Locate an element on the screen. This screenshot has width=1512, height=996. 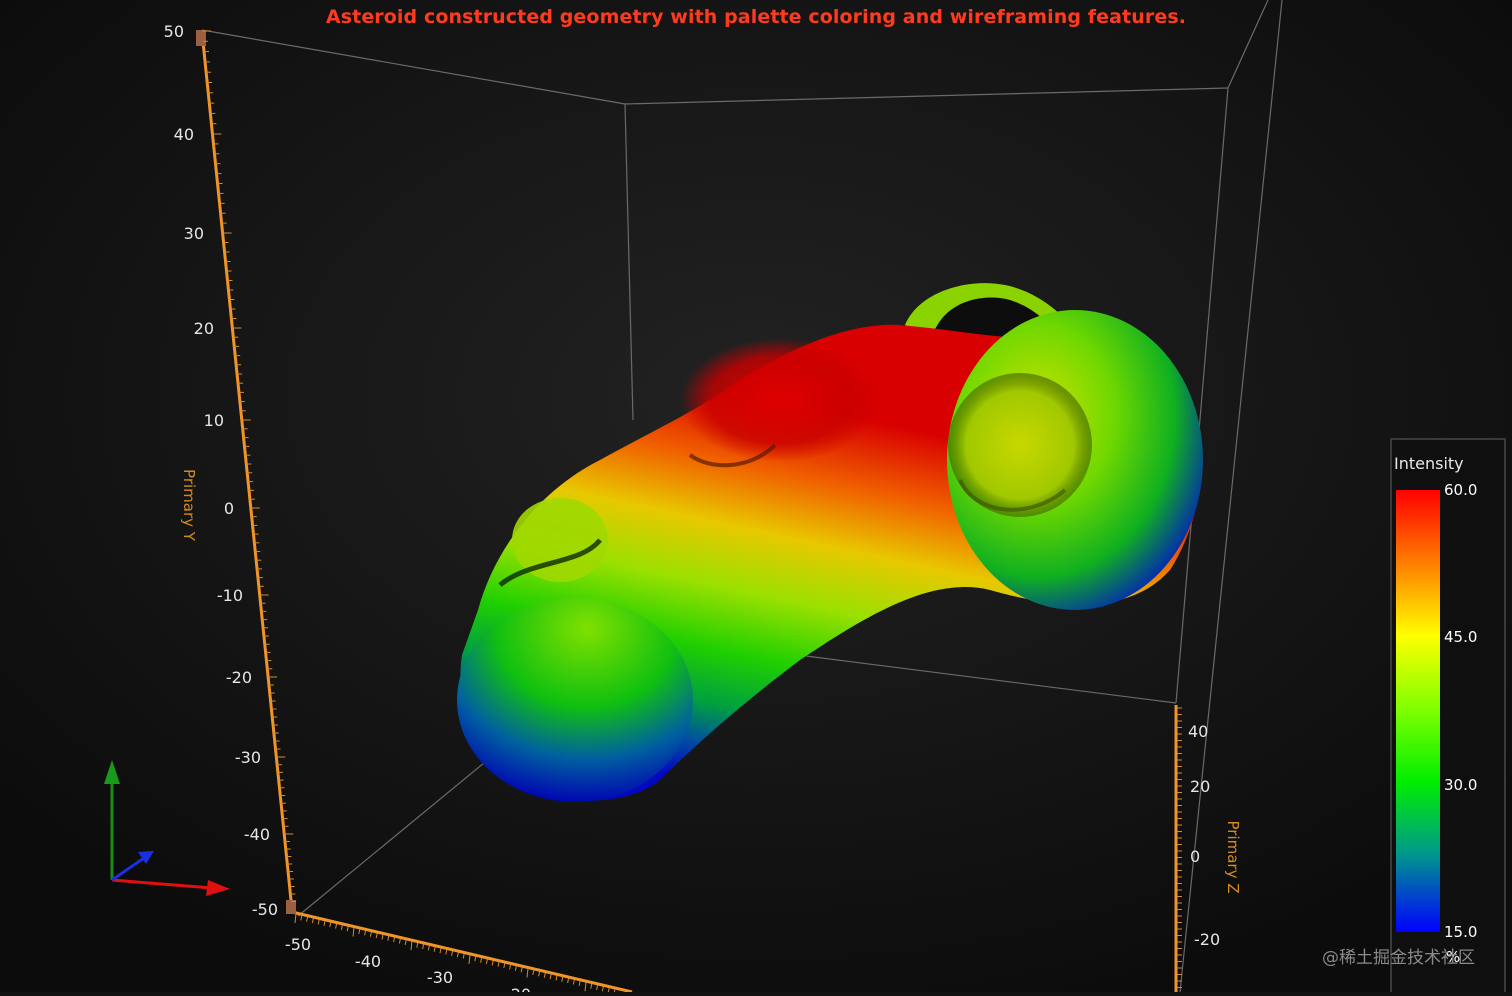
y-tick-label: 20 is located at coordinates (204, 328).